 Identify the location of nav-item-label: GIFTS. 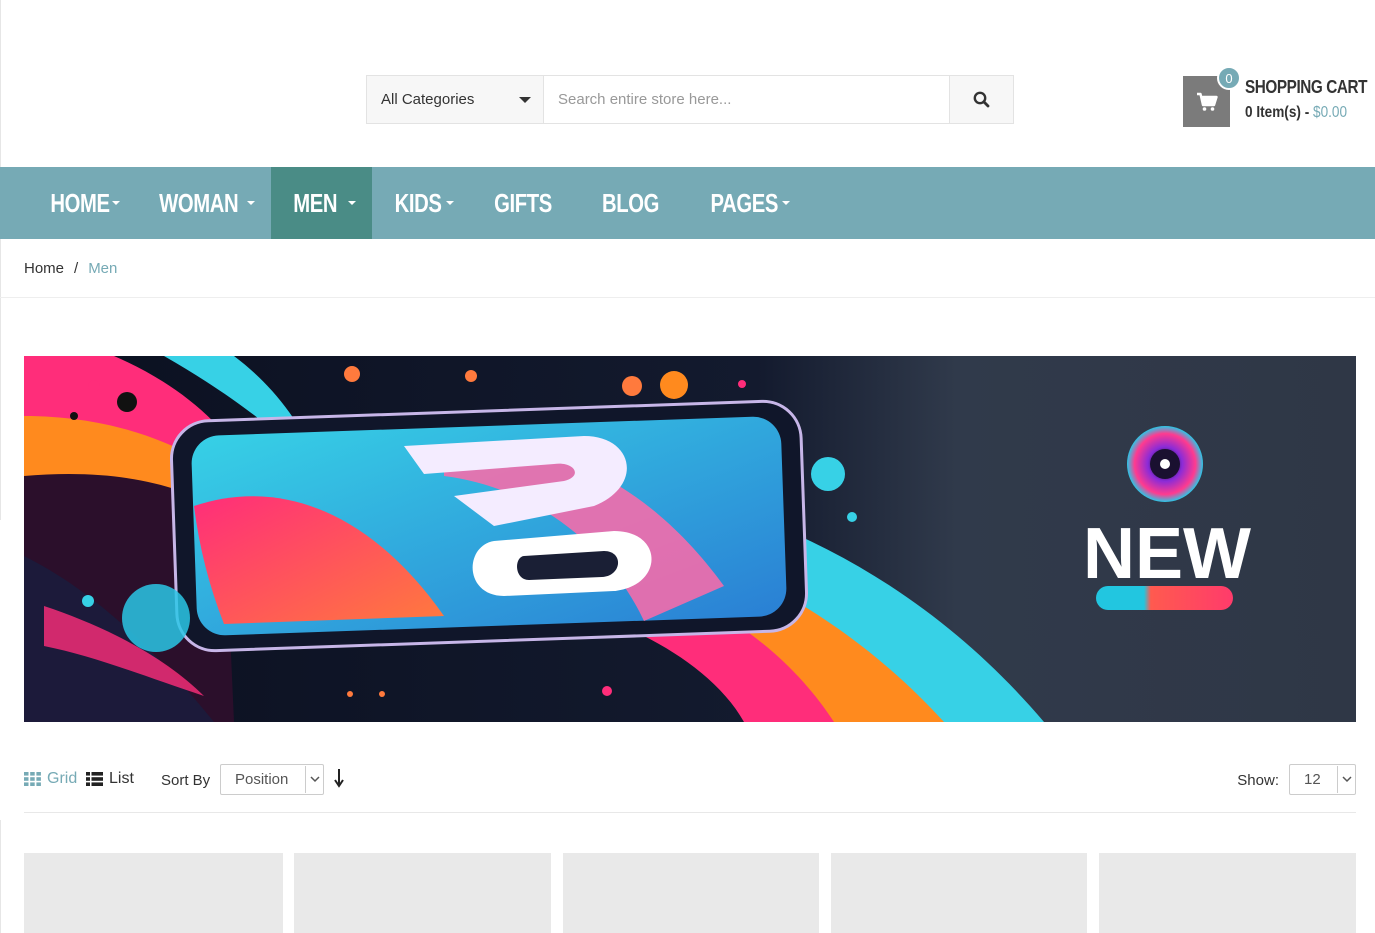
(523, 202).